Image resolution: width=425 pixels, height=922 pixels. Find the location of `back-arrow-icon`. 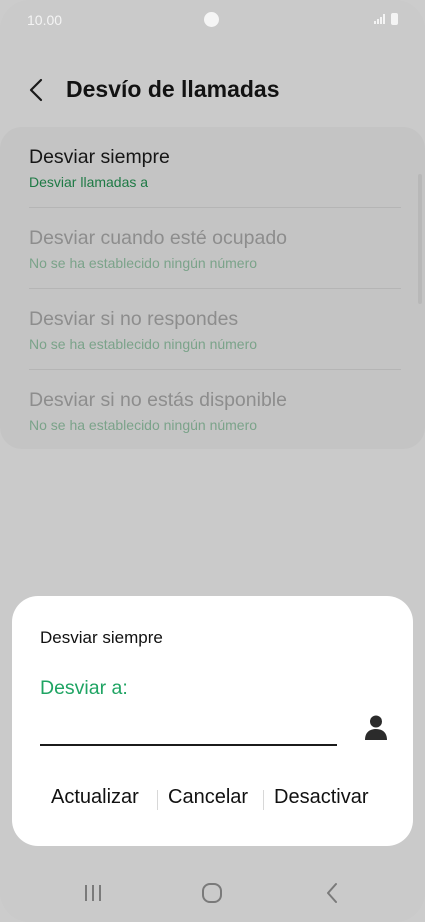

back-arrow-icon is located at coordinates (37, 90).